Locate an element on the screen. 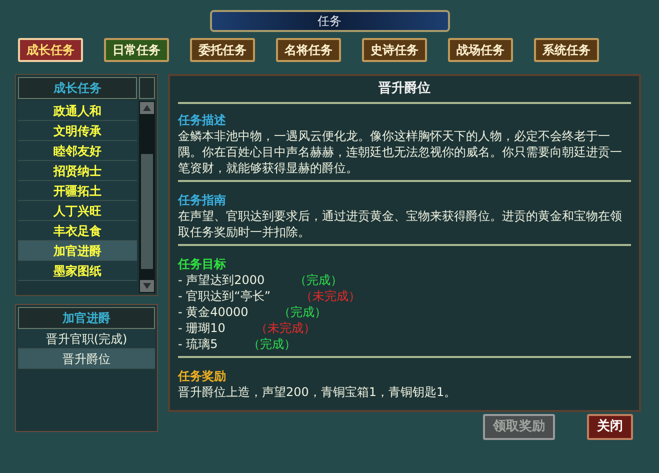 This screenshot has height=473, width=659. tab: 成长任务 is located at coordinates (50, 50).